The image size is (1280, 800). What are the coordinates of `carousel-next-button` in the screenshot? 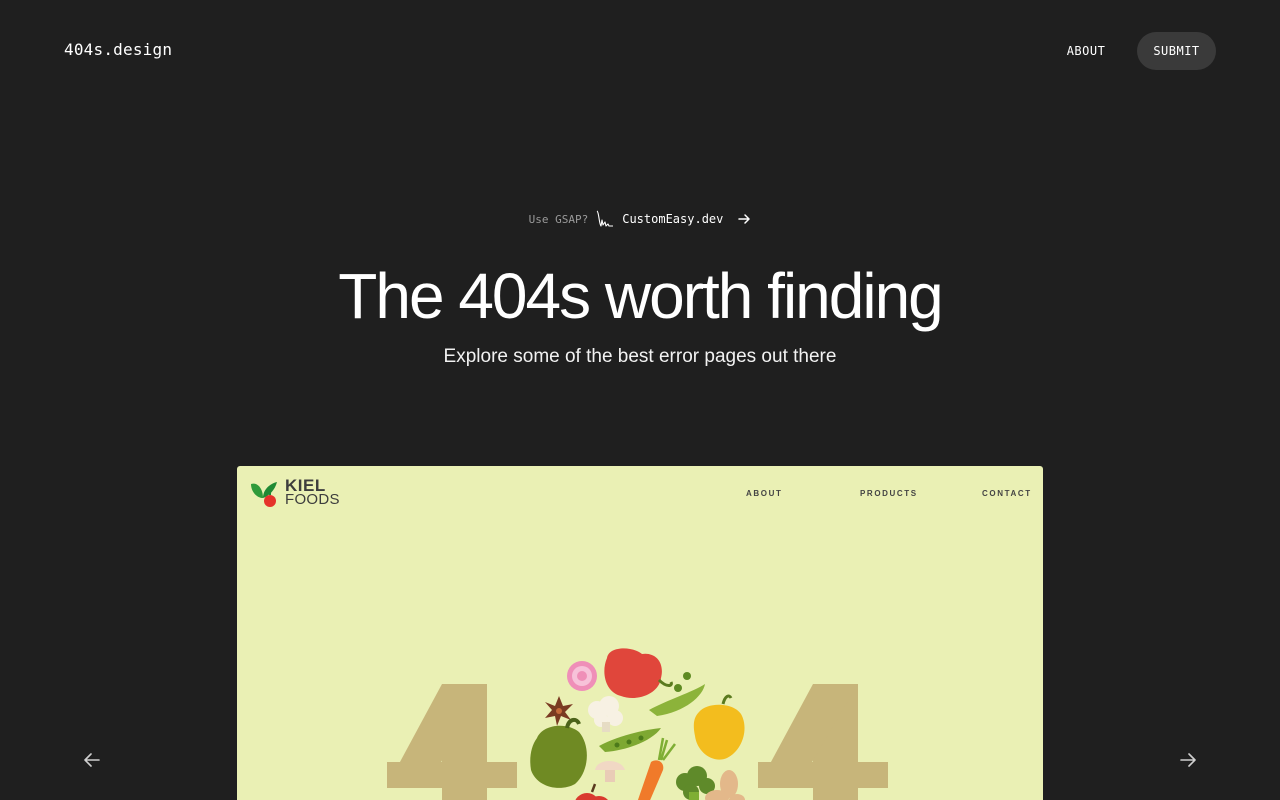 It's located at (1188, 760).